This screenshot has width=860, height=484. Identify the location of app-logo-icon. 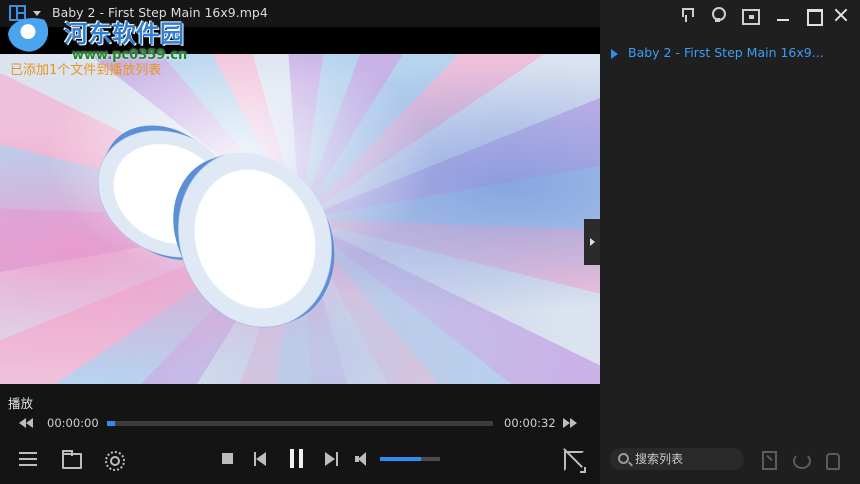
(17, 13).